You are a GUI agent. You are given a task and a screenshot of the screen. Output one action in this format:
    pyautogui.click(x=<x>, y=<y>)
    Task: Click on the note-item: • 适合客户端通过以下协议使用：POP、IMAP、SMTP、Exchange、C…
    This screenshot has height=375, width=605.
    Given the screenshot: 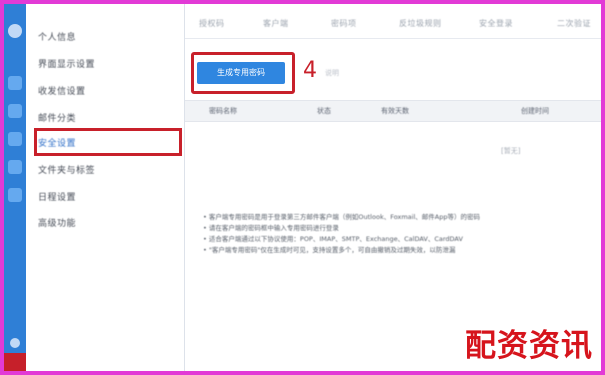 What is the action you would take?
    pyautogui.click(x=333, y=239)
    